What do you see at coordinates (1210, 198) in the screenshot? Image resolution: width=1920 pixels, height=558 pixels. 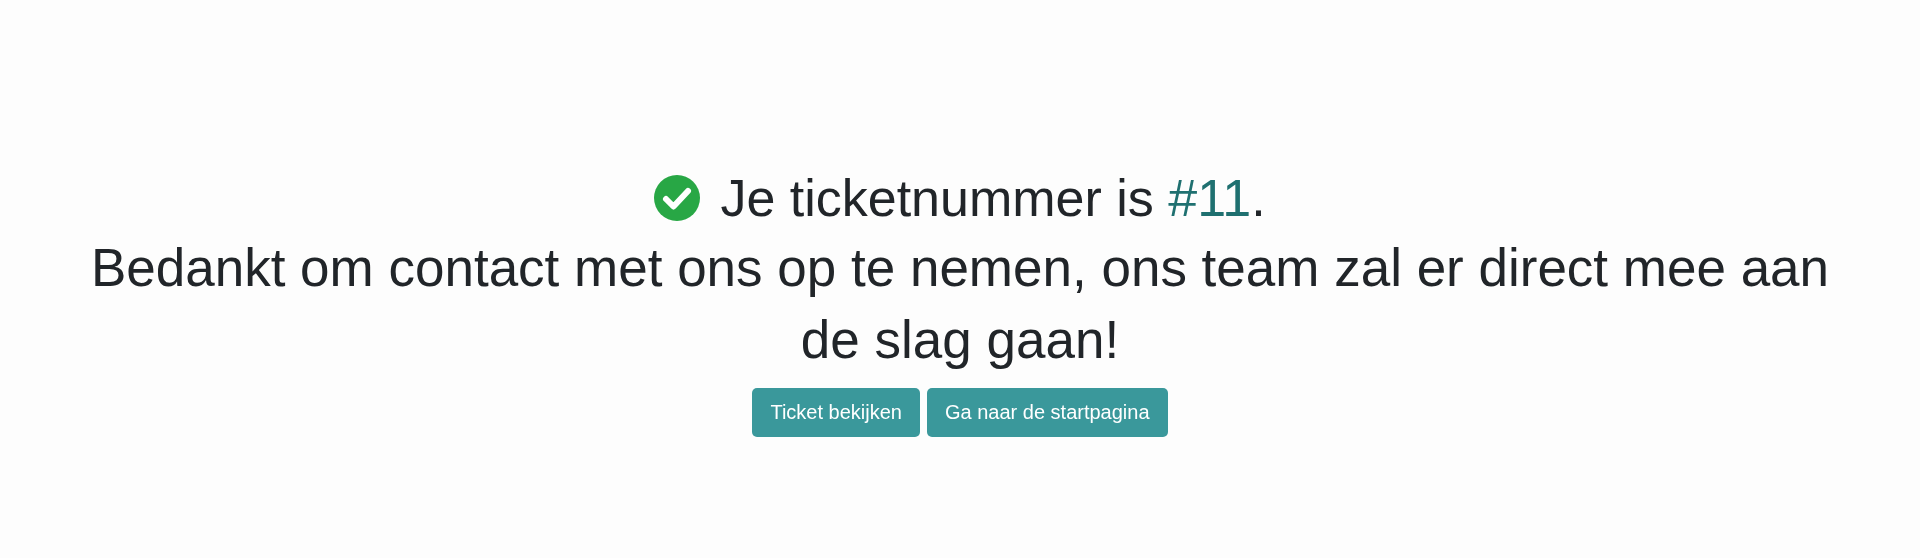 I see `ticket-number-link: #11` at bounding box center [1210, 198].